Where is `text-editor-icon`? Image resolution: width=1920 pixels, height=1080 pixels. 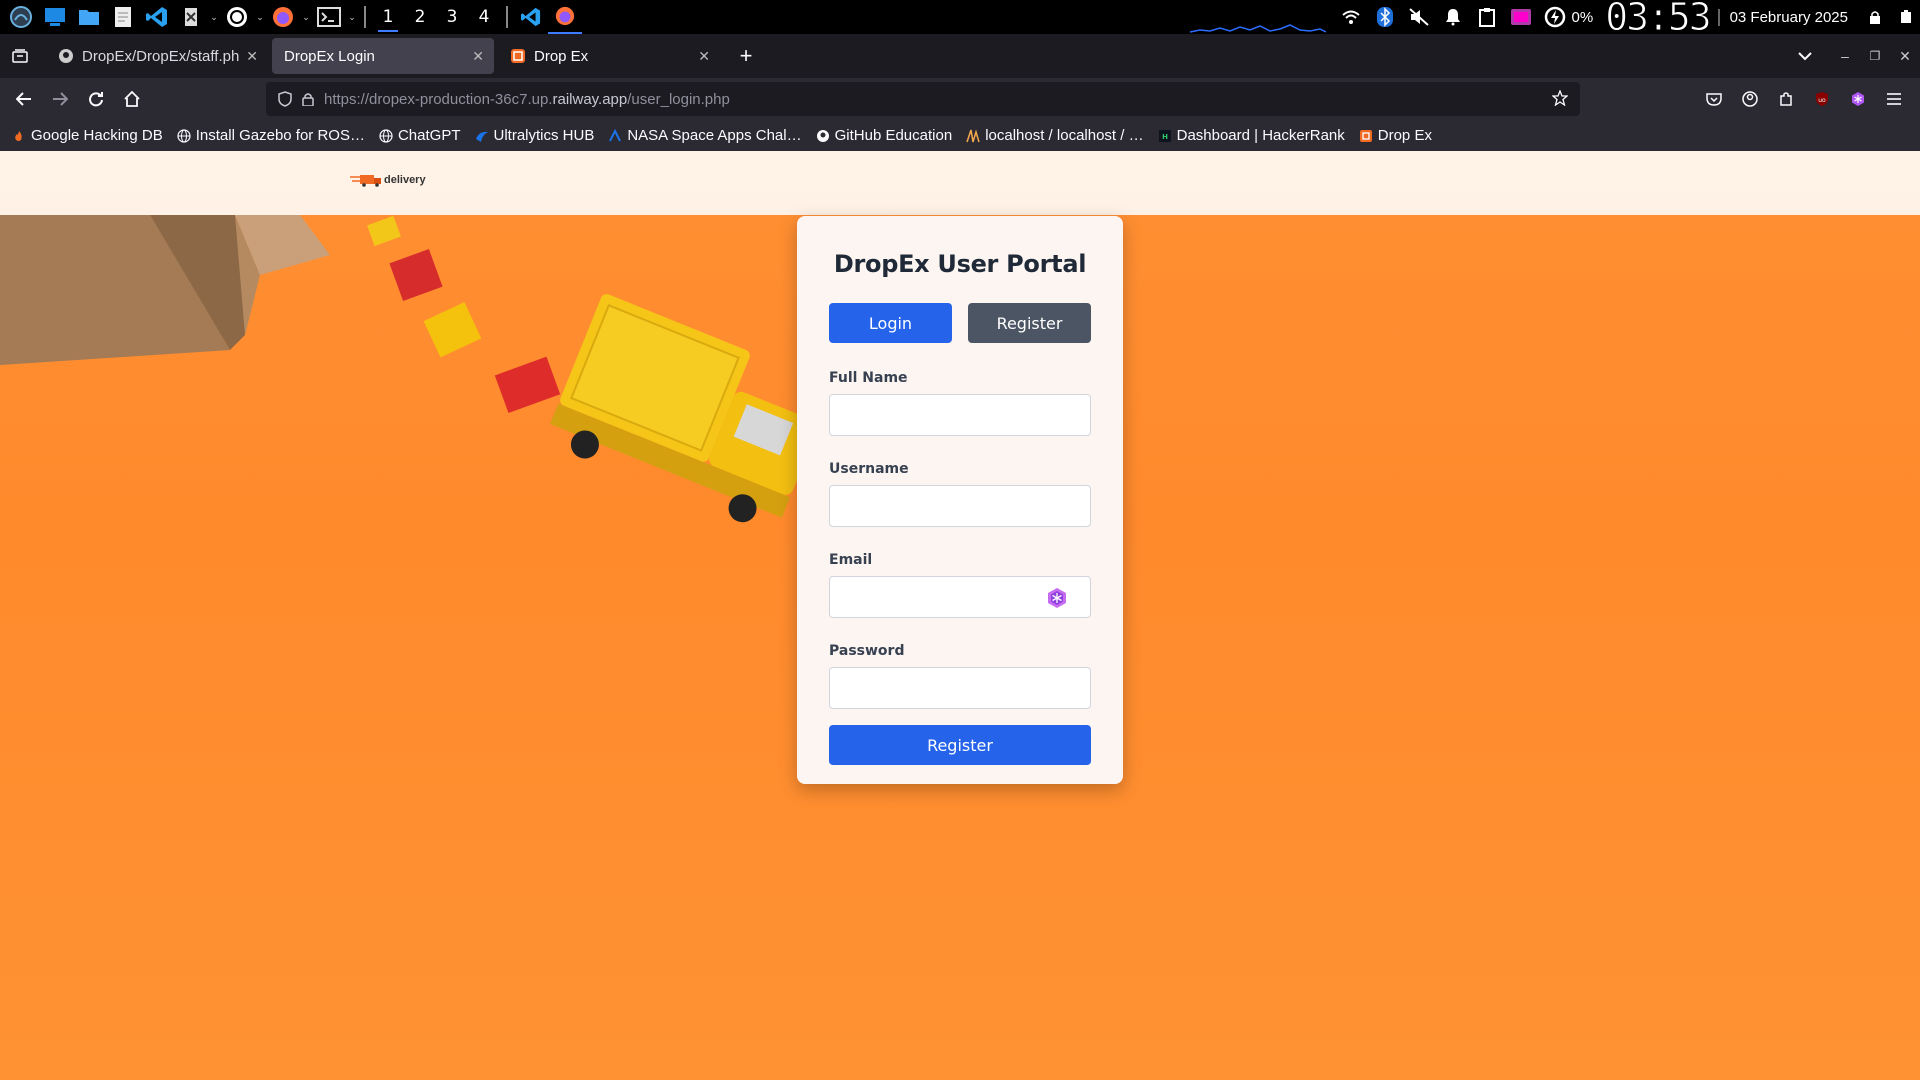 text-editor-icon is located at coordinates (123, 17).